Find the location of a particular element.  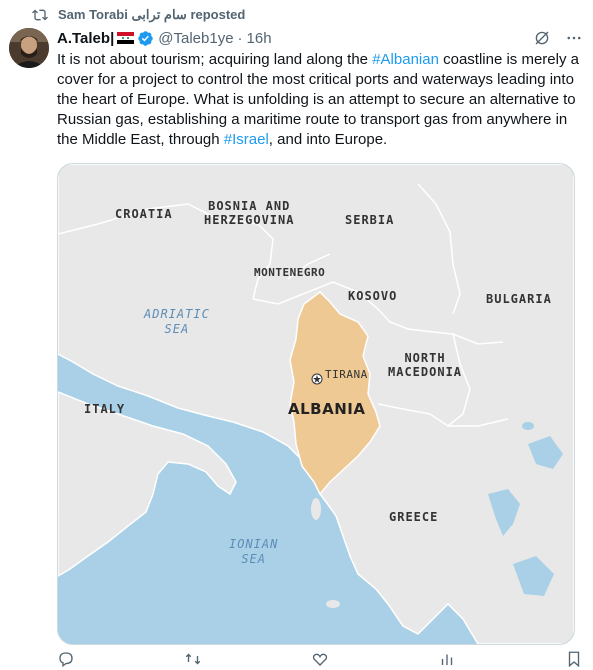

label-adriatic-line-1: ADRIATIC is located at coordinates (177, 314).